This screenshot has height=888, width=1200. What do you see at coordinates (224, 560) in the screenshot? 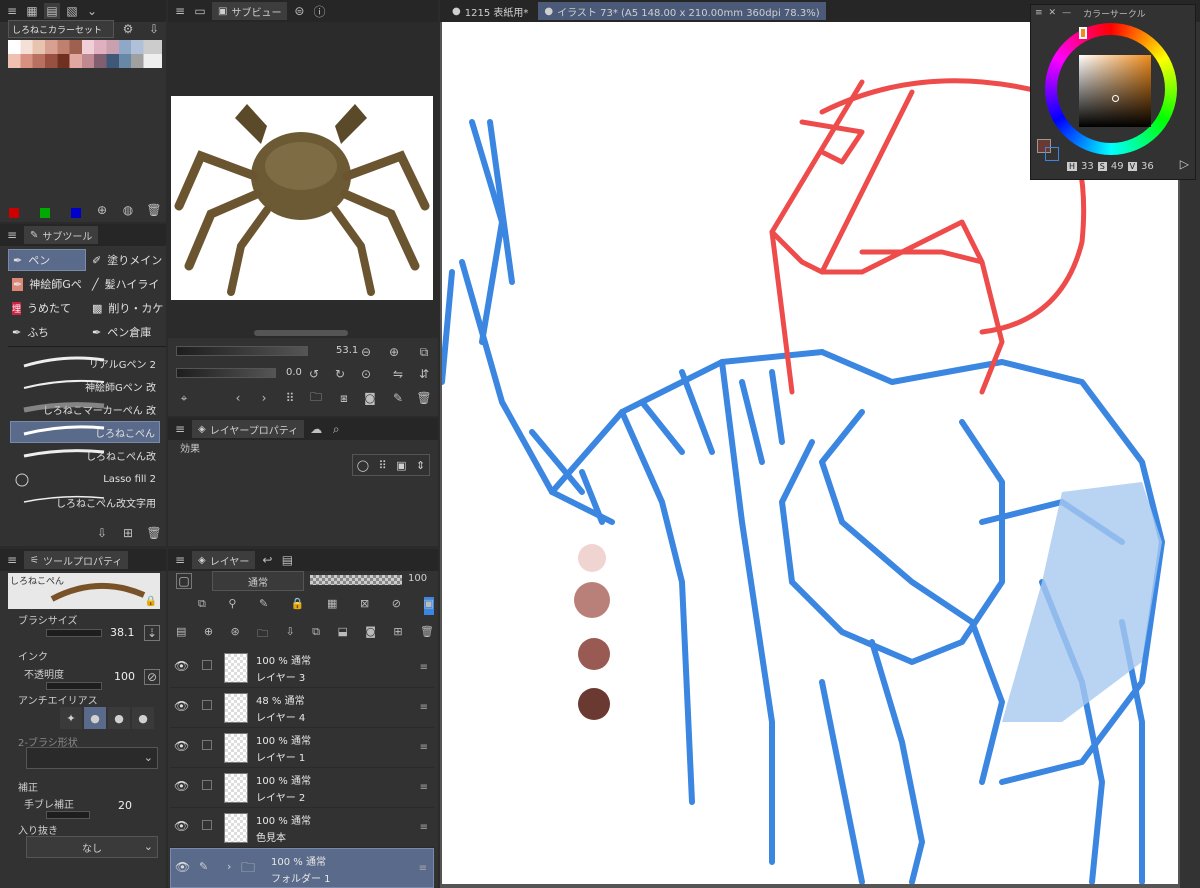
I see `tab-layer: ◈ レイヤー` at bounding box center [224, 560].